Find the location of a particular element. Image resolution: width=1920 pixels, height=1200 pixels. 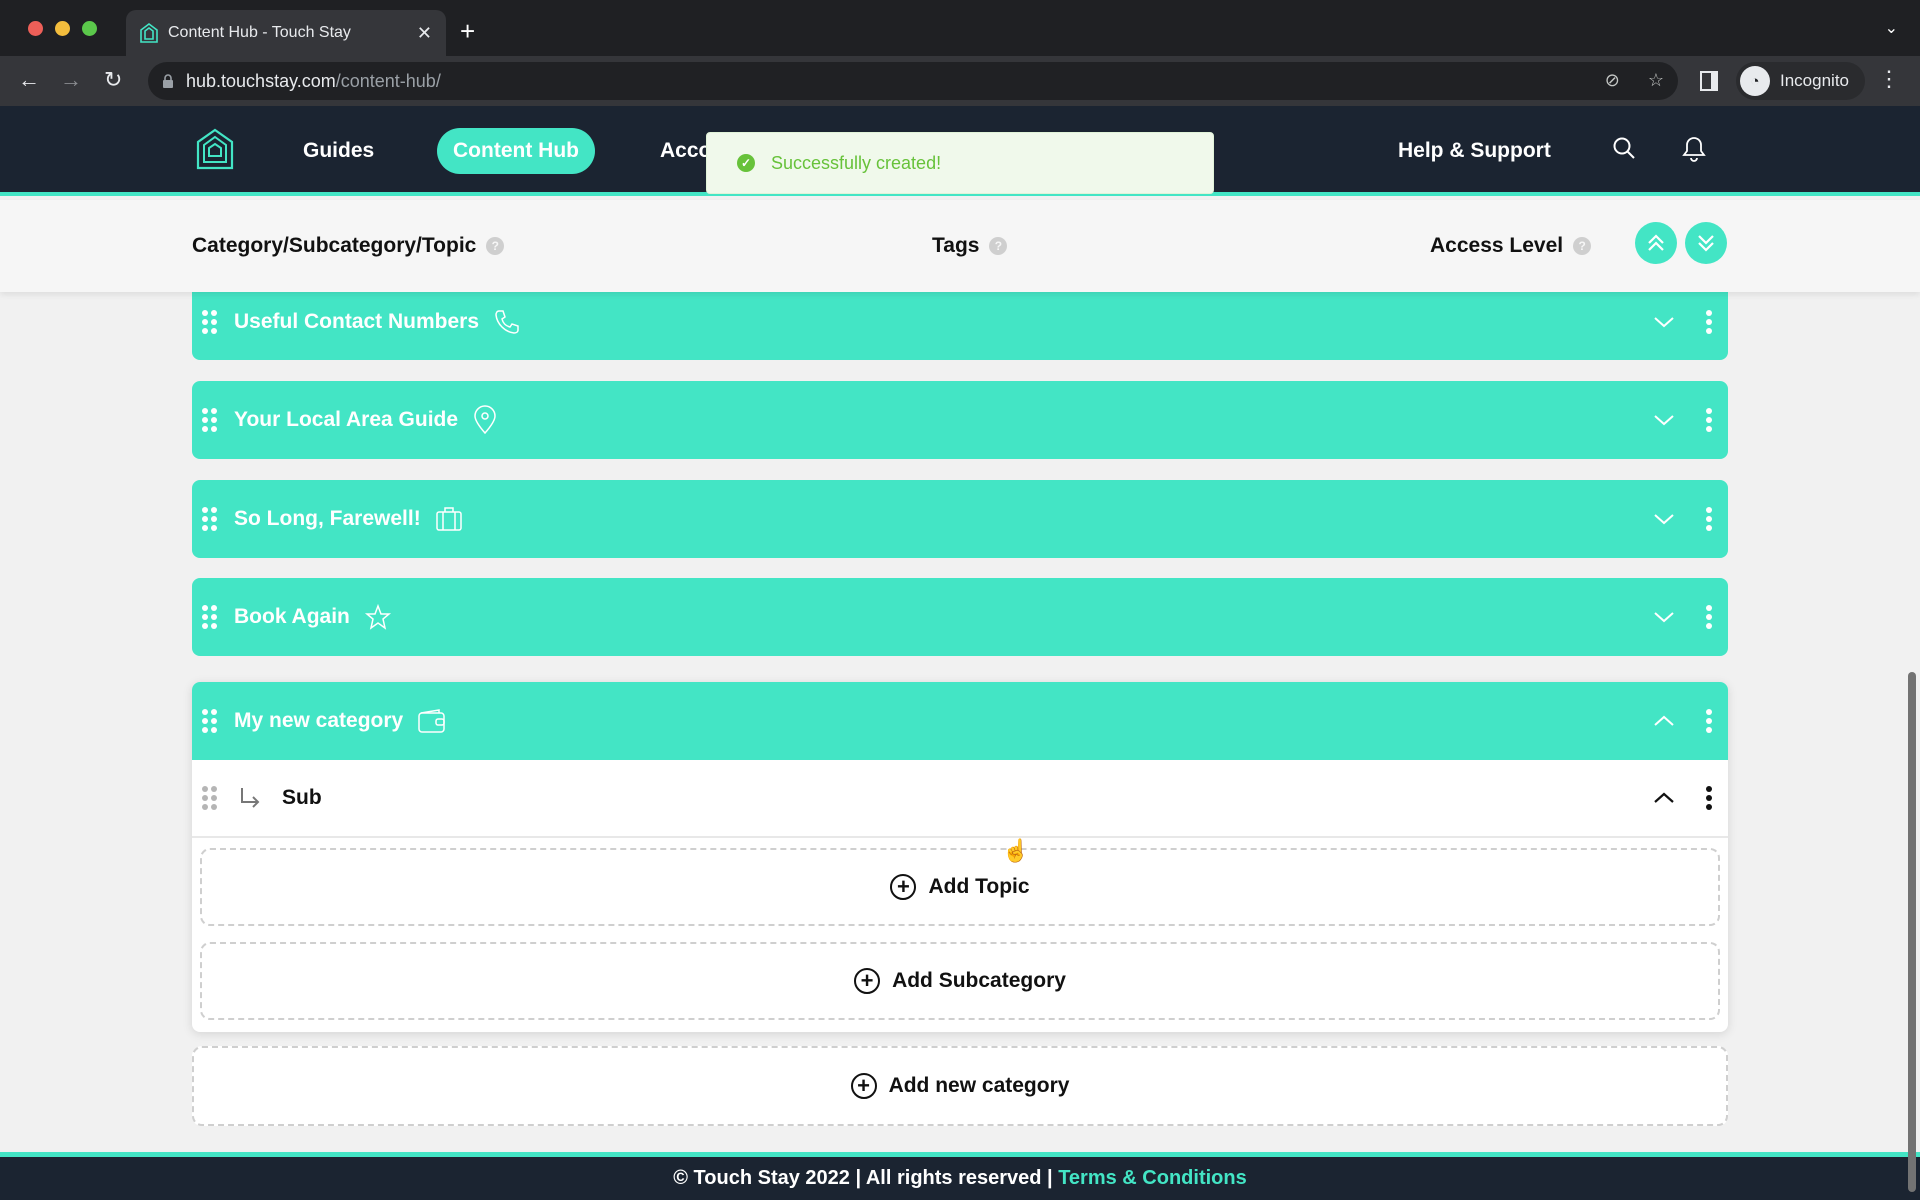

address-bar: hub.touchstay.com/content-hub/ ⊘ ☆ is located at coordinates (913, 81).